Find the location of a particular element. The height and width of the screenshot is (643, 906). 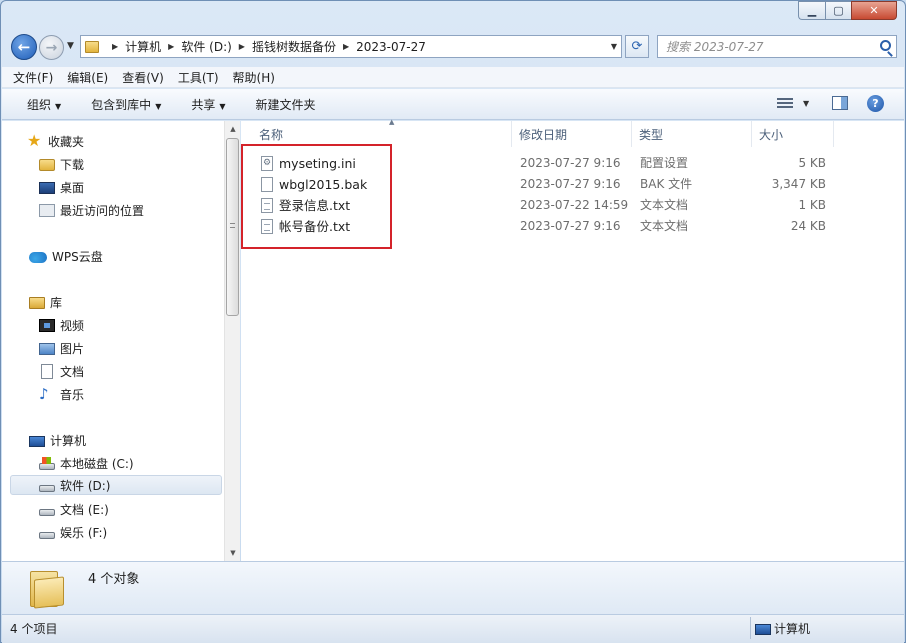

scroll-down-icon: ▼ is located at coordinates (233, 553).